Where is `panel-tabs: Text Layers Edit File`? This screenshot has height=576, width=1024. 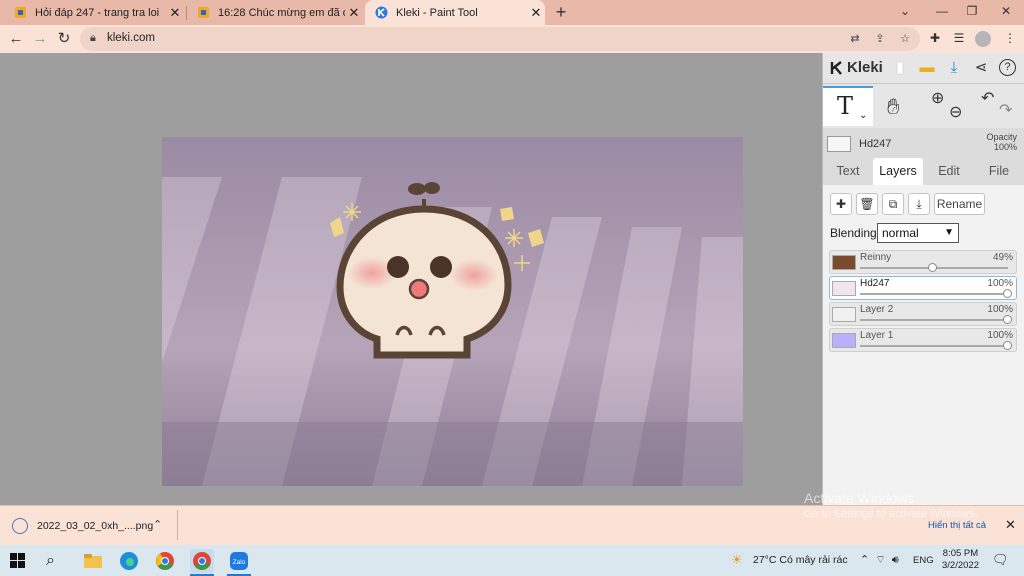 panel-tabs: Text Layers Edit File is located at coordinates (923, 171).